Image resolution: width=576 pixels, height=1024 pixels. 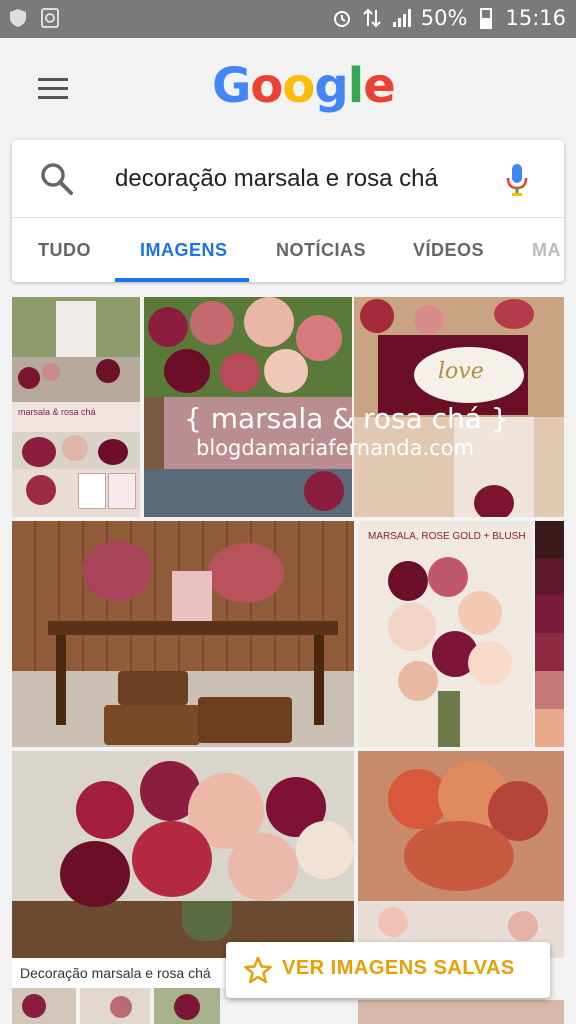 I want to click on data-transfer-icon, so click(x=372, y=18).